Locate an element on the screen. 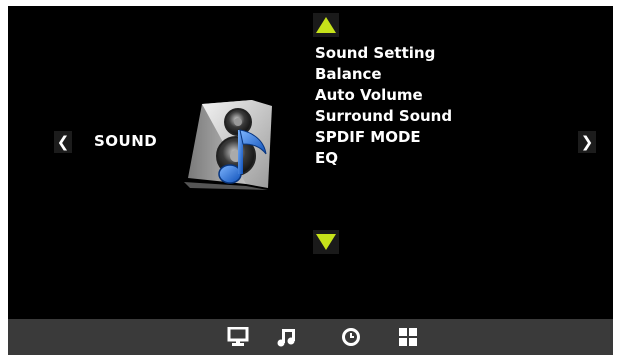 Image resolution: width=617 pixels, height=359 pixels. speaker-music-icon is located at coordinates (228, 145).